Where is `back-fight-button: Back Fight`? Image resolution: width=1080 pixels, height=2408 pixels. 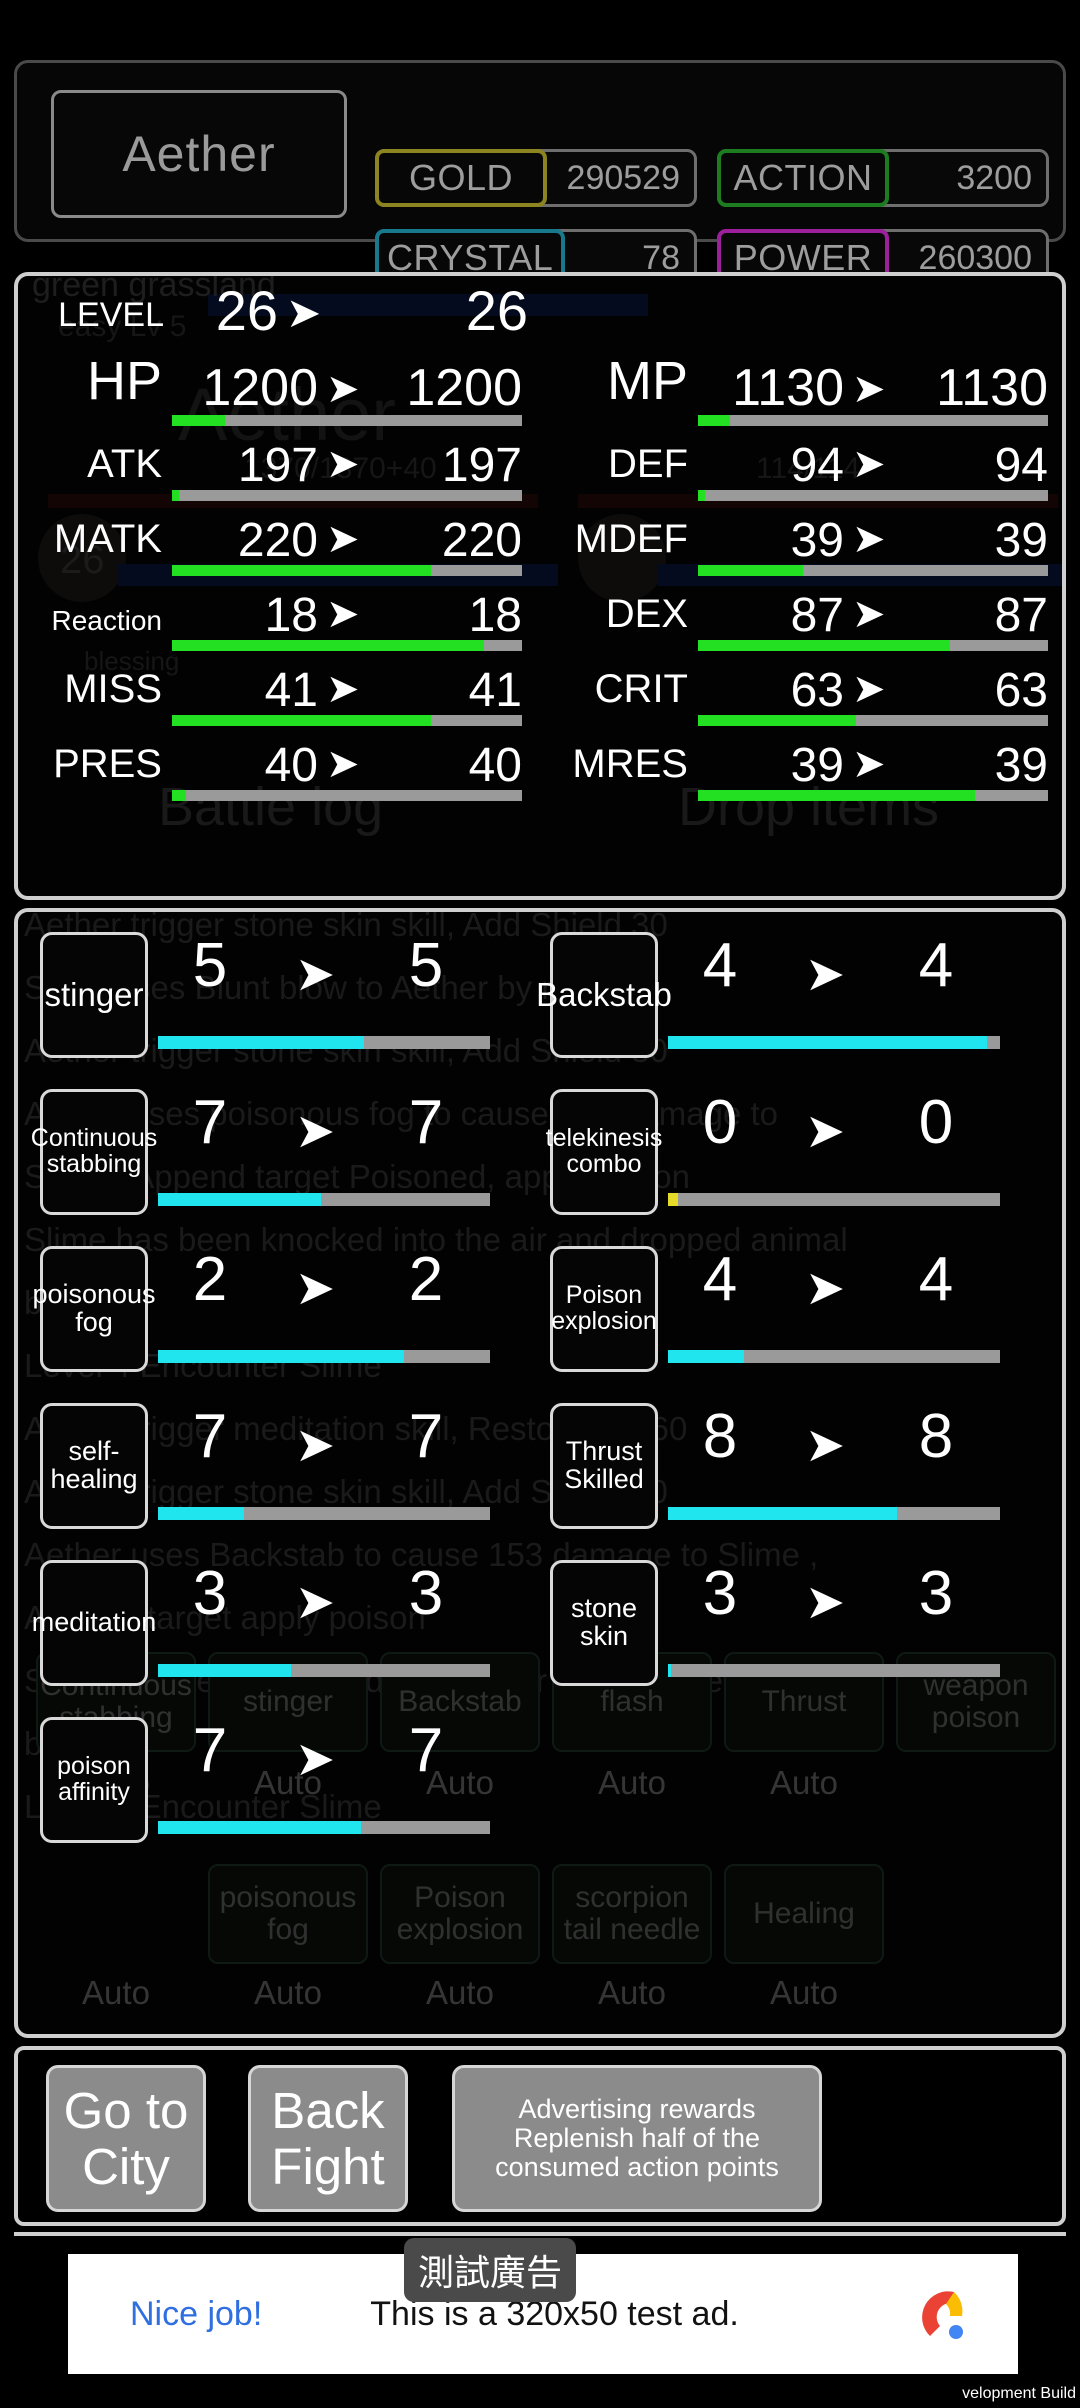 back-fight-button: Back Fight is located at coordinates (328, 2138).